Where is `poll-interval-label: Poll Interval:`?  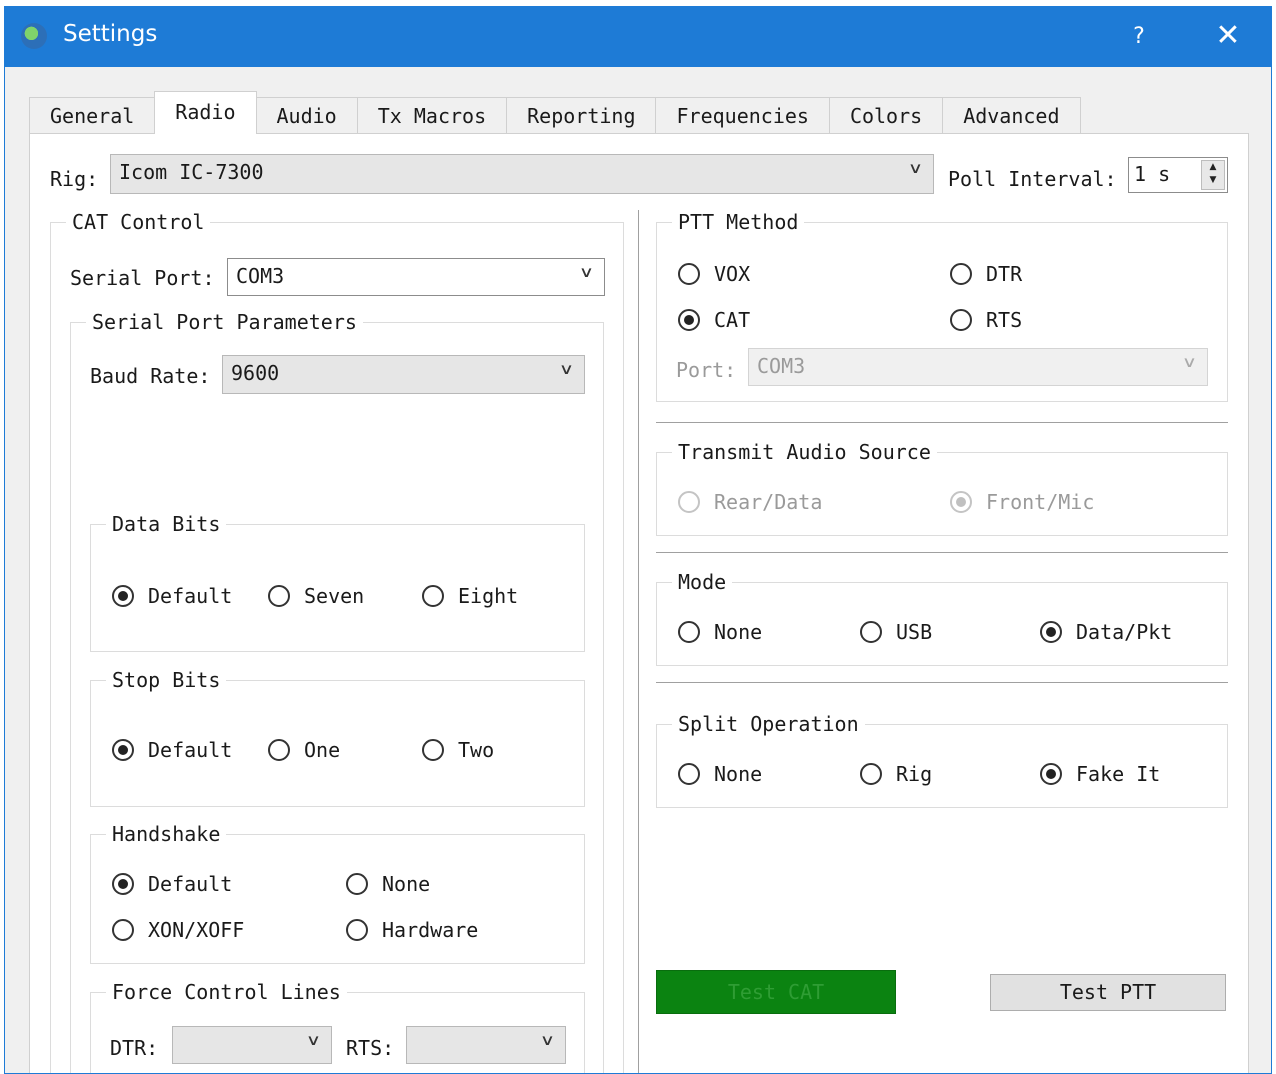 poll-interval-label: Poll Interval: is located at coordinates (1032, 179).